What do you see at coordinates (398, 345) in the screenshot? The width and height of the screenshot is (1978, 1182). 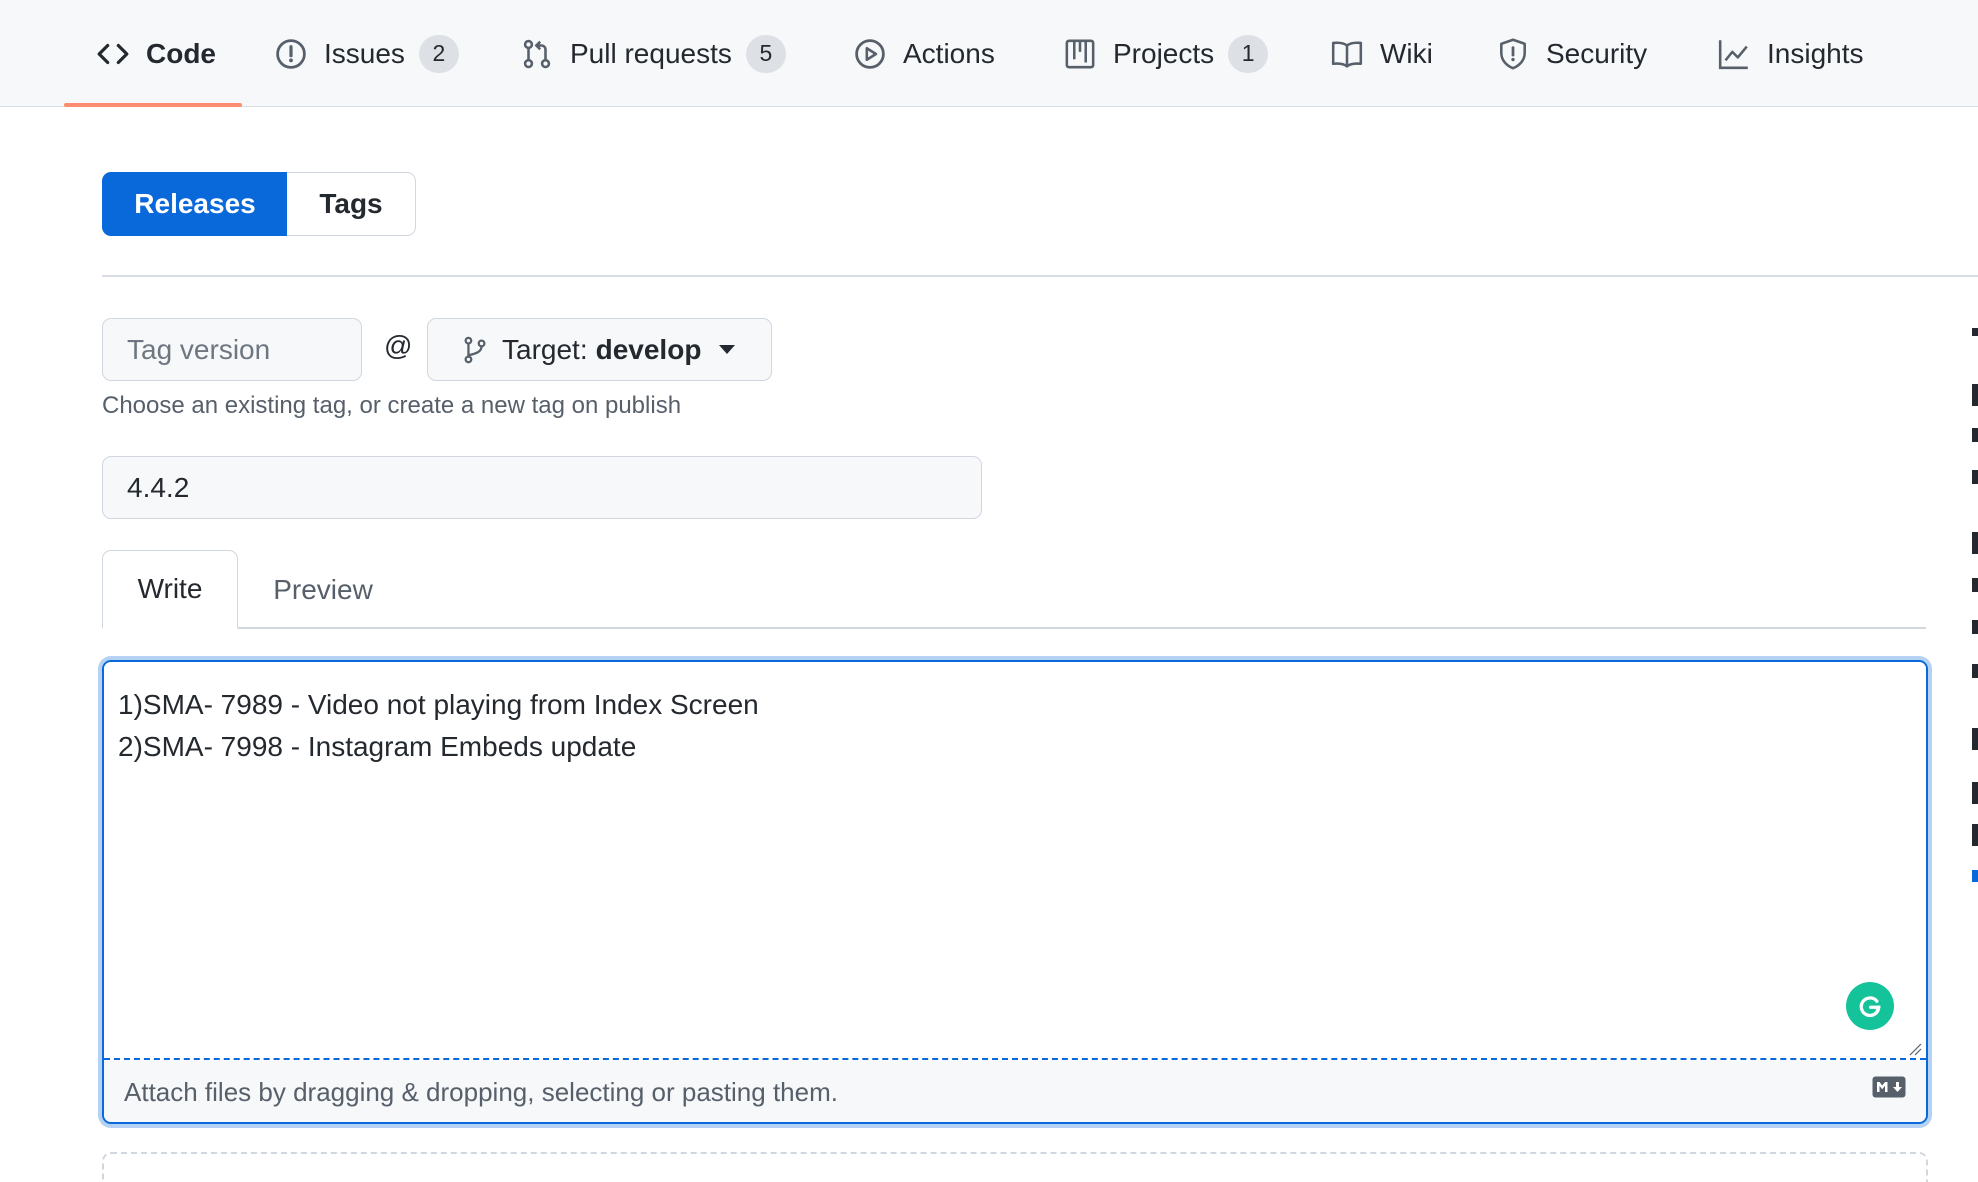 I see `at-symbol: @` at bounding box center [398, 345].